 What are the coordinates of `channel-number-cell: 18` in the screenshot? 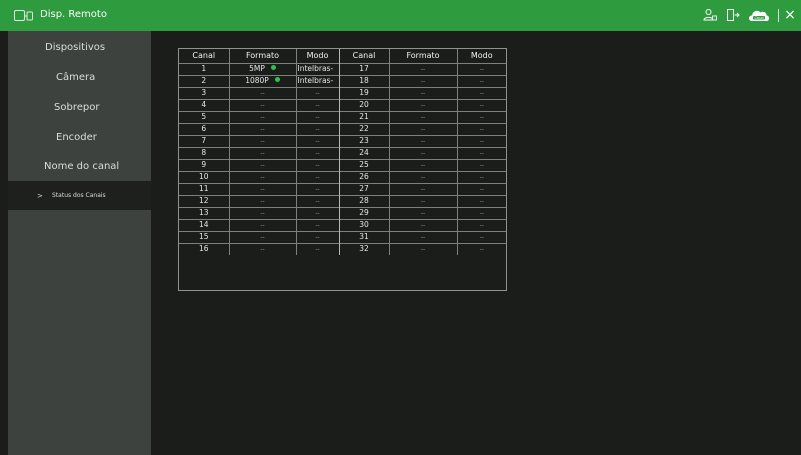 It's located at (363, 80).